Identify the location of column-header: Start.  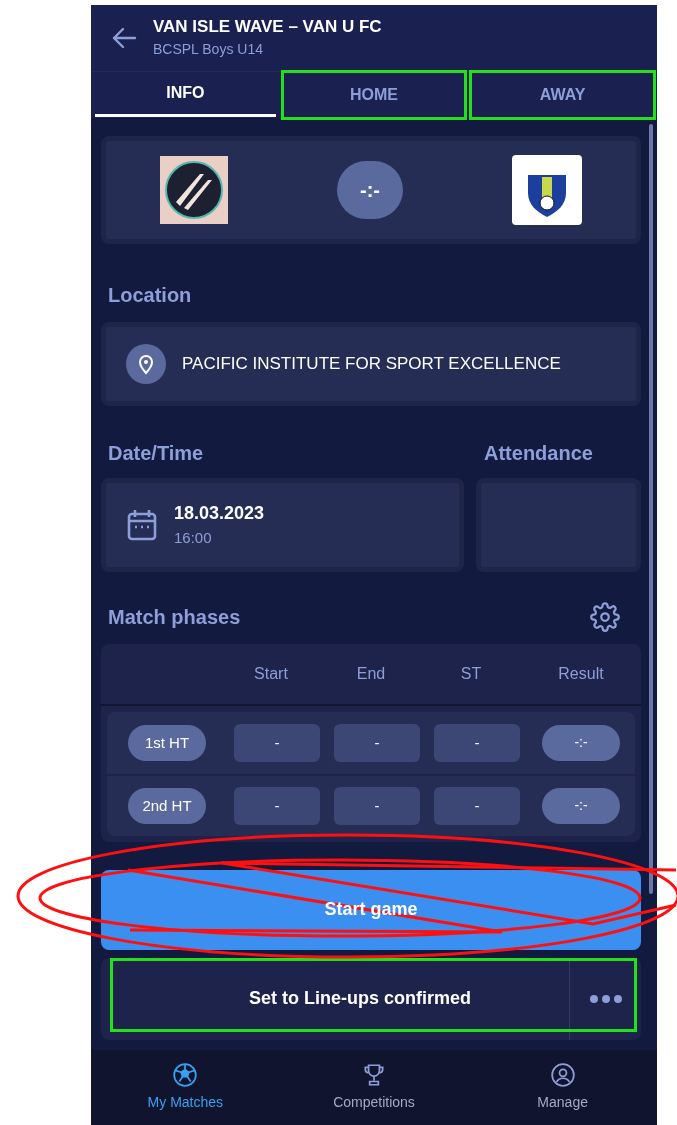
(271, 673).